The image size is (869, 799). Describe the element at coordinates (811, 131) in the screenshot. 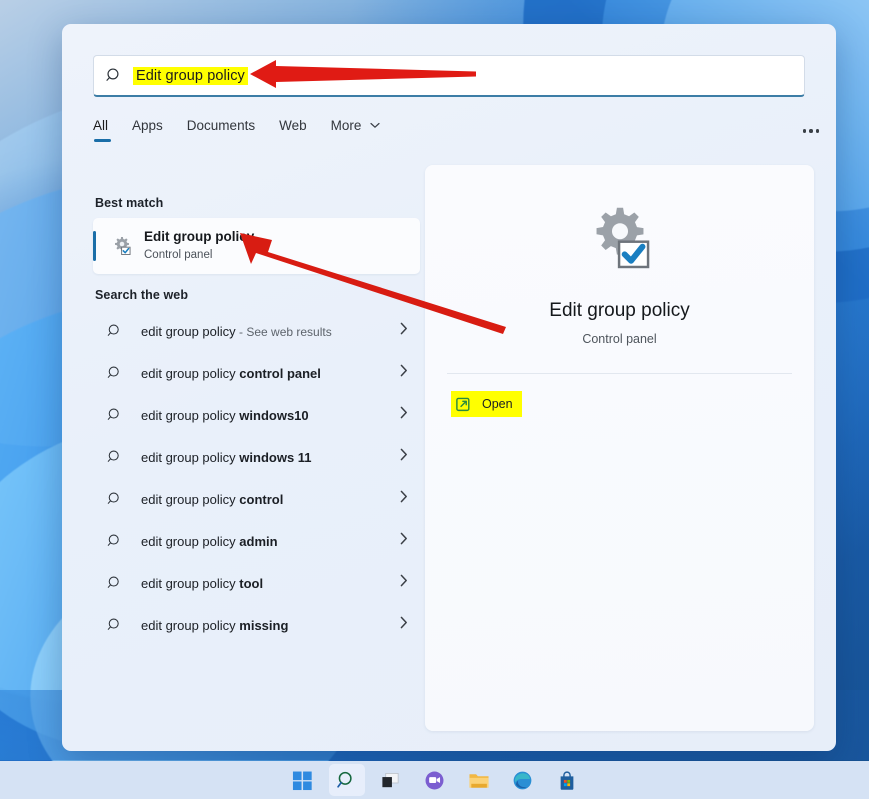

I see `ellipsis-icon` at that location.